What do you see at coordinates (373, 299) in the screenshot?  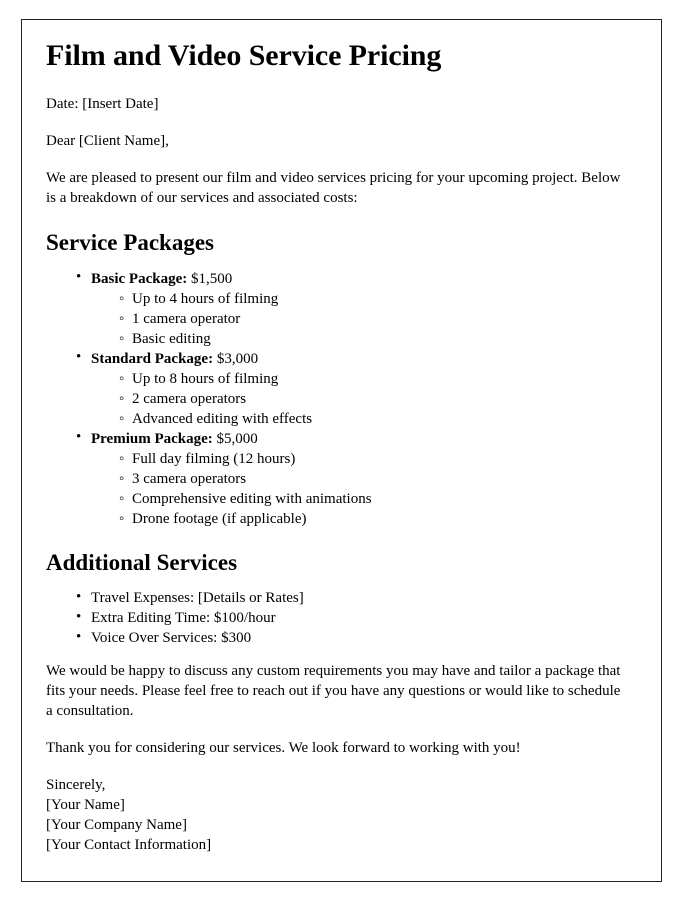 I see `package-feature-item: Up to 4 hours of filming` at bounding box center [373, 299].